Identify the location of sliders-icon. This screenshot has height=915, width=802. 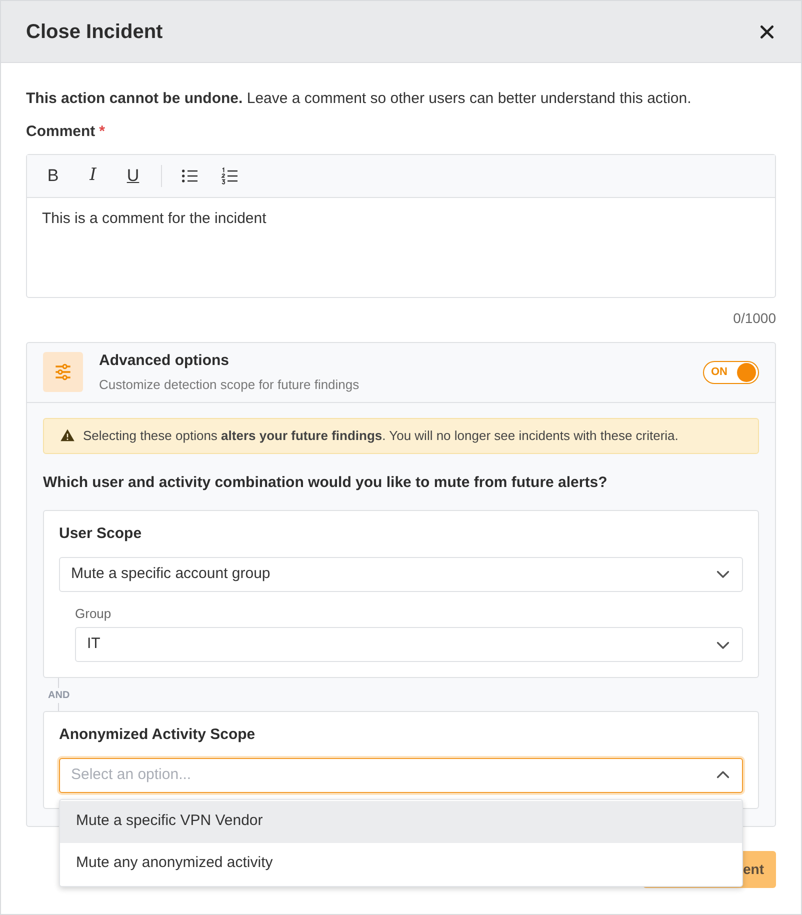
(63, 372).